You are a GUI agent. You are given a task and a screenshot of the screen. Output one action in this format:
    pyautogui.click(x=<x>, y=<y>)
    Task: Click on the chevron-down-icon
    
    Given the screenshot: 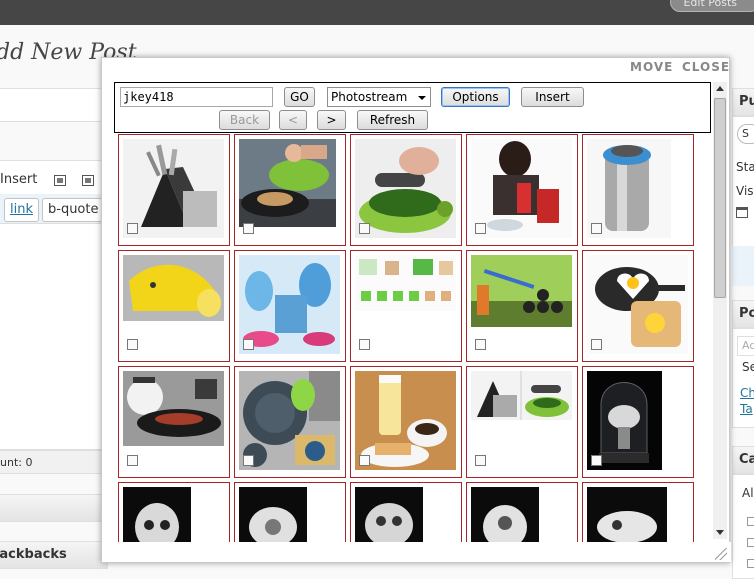 What is the action you would take?
    pyautogui.click(x=422, y=98)
    